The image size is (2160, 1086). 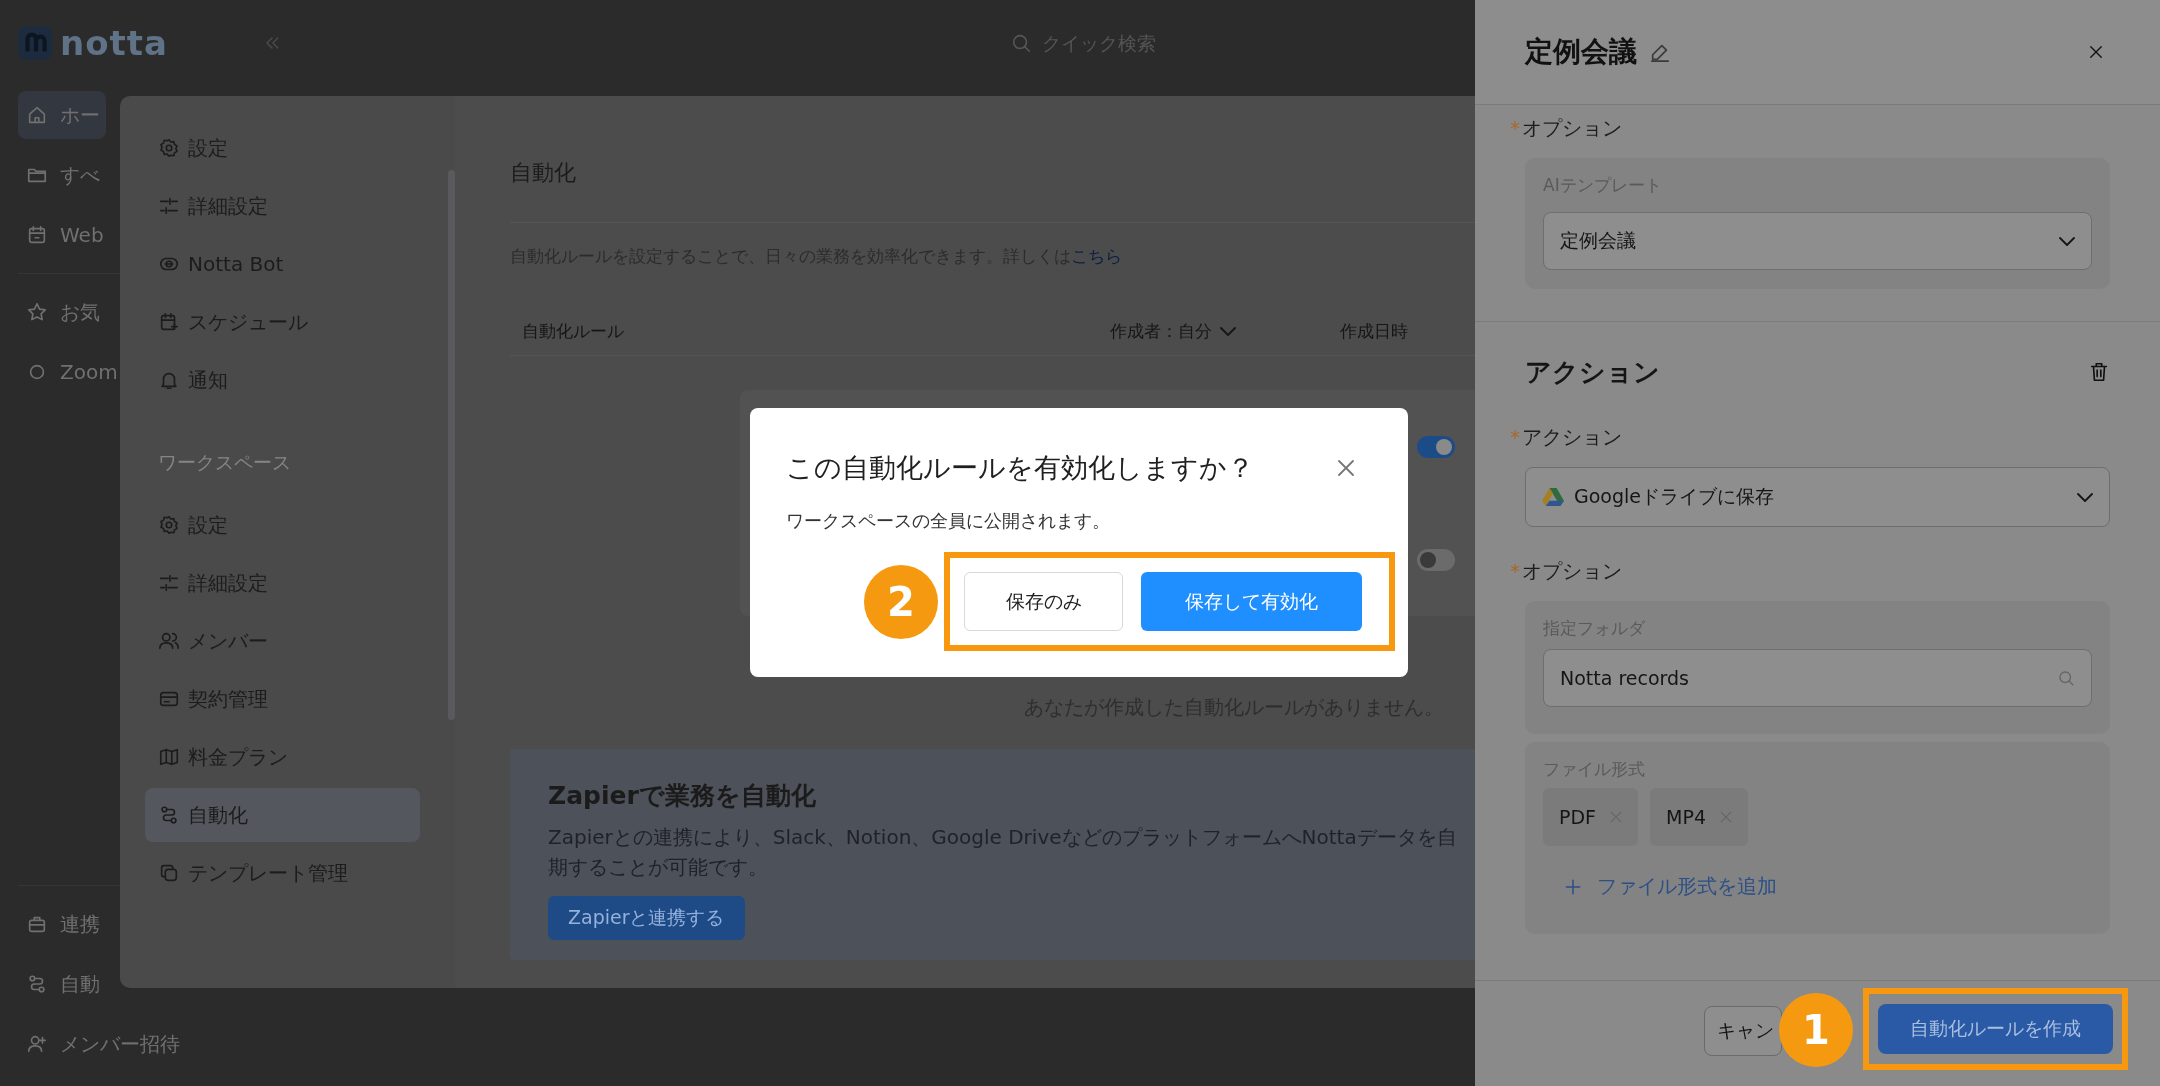 What do you see at coordinates (948, 521) in the screenshot?
I see `dialog-message: ワークスペースの全員に公開されます。` at bounding box center [948, 521].